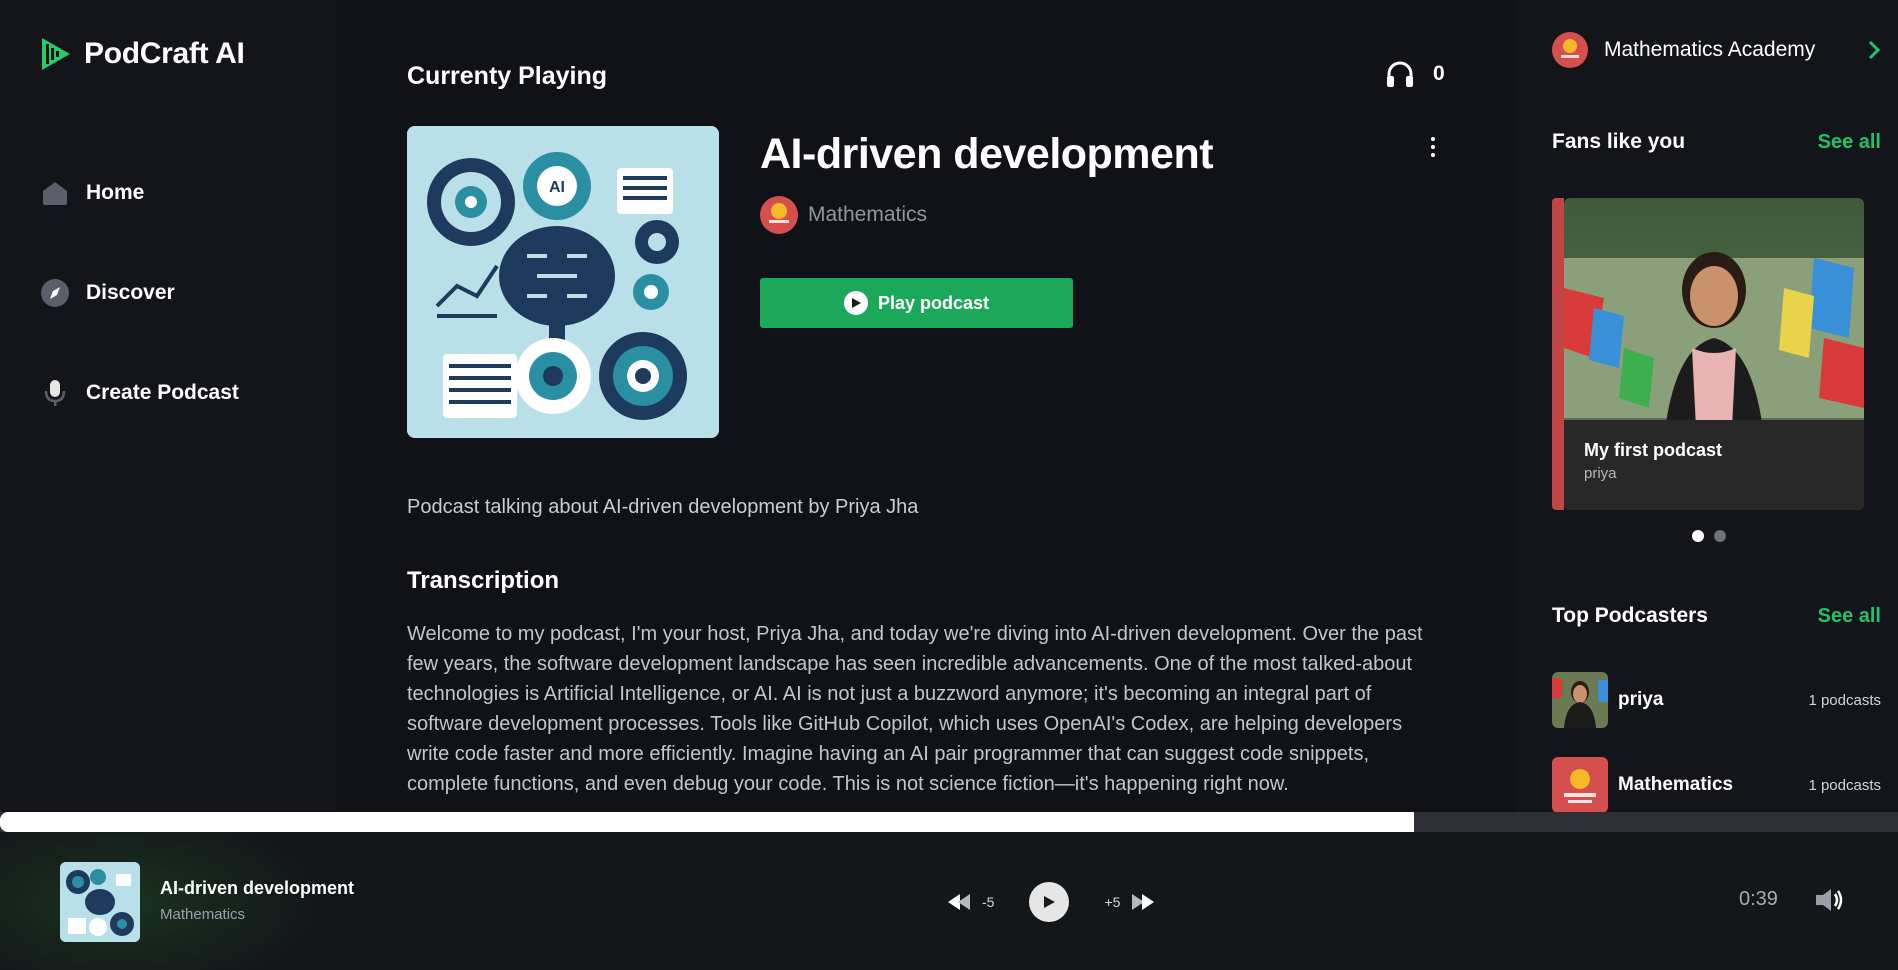  I want to click on podcast-cover-image: AI, so click(563, 282).